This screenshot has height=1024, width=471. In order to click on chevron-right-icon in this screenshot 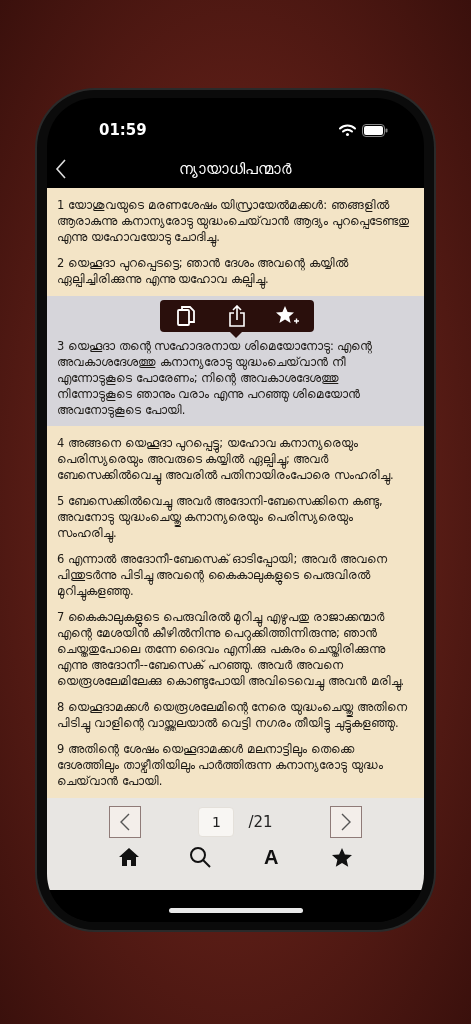, I will do `click(346, 822)`.